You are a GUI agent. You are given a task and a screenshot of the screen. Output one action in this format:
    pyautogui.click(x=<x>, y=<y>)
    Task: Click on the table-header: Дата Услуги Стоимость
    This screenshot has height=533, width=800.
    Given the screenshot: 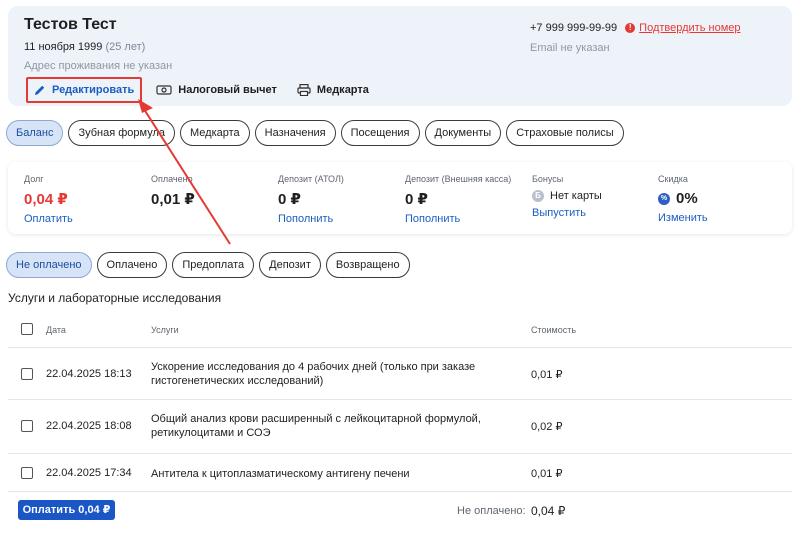 What is the action you would take?
    pyautogui.click(x=400, y=330)
    